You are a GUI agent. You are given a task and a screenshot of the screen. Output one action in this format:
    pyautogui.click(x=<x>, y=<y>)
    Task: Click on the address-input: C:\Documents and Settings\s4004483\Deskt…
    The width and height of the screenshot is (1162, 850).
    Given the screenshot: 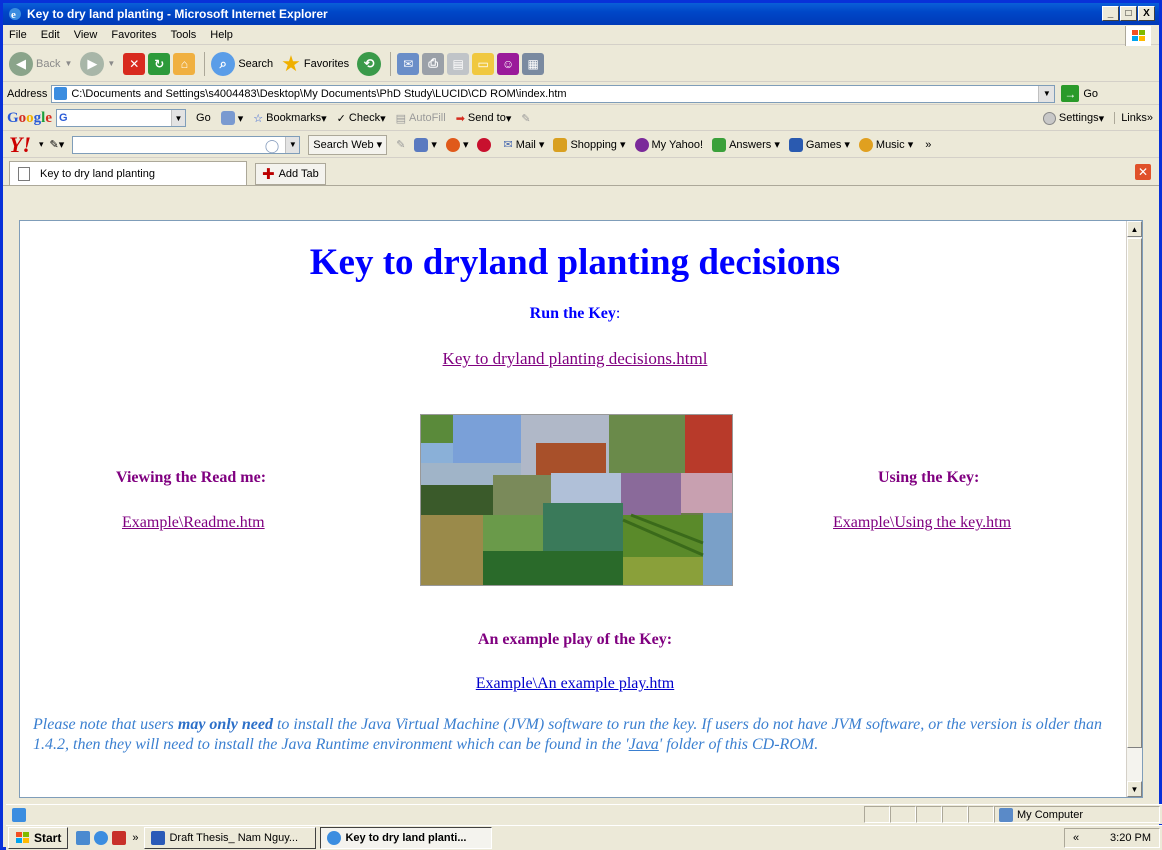 What is the action you would take?
    pyautogui.click(x=553, y=93)
    